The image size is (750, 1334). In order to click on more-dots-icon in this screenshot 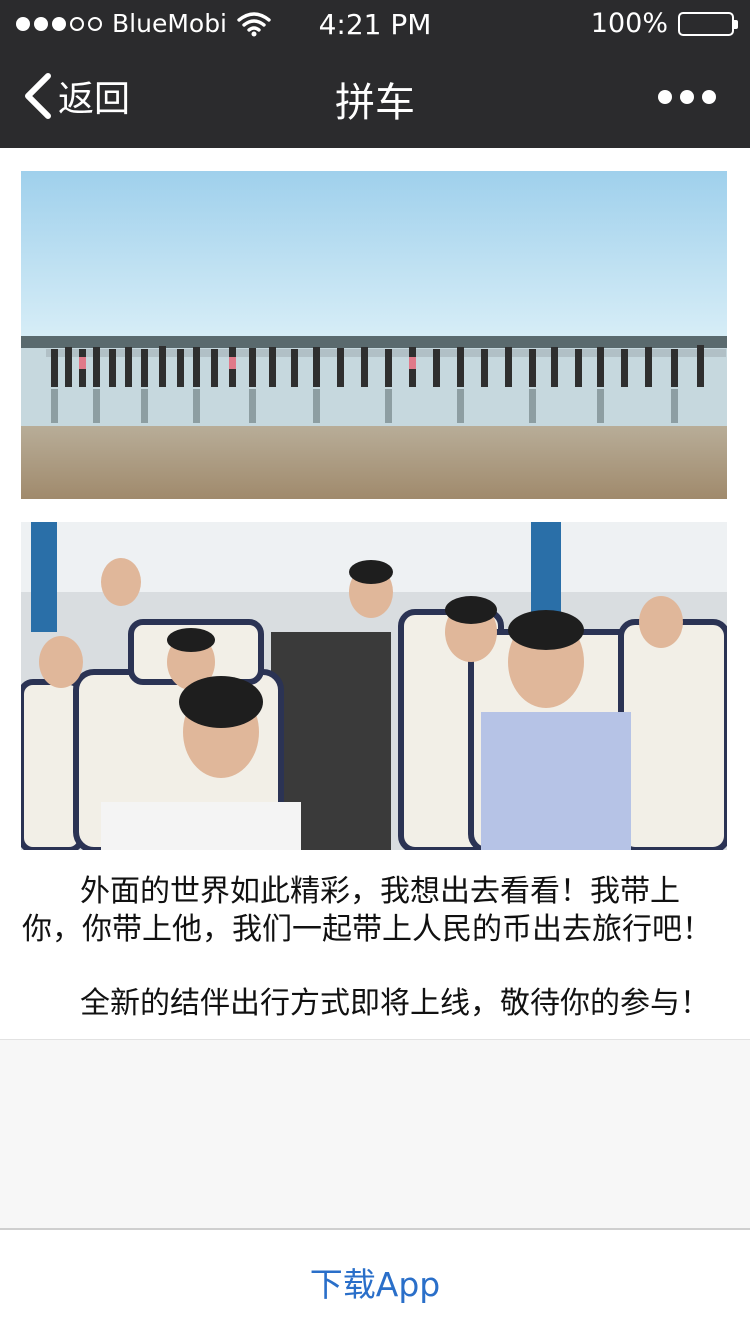, I will do `click(687, 97)`.